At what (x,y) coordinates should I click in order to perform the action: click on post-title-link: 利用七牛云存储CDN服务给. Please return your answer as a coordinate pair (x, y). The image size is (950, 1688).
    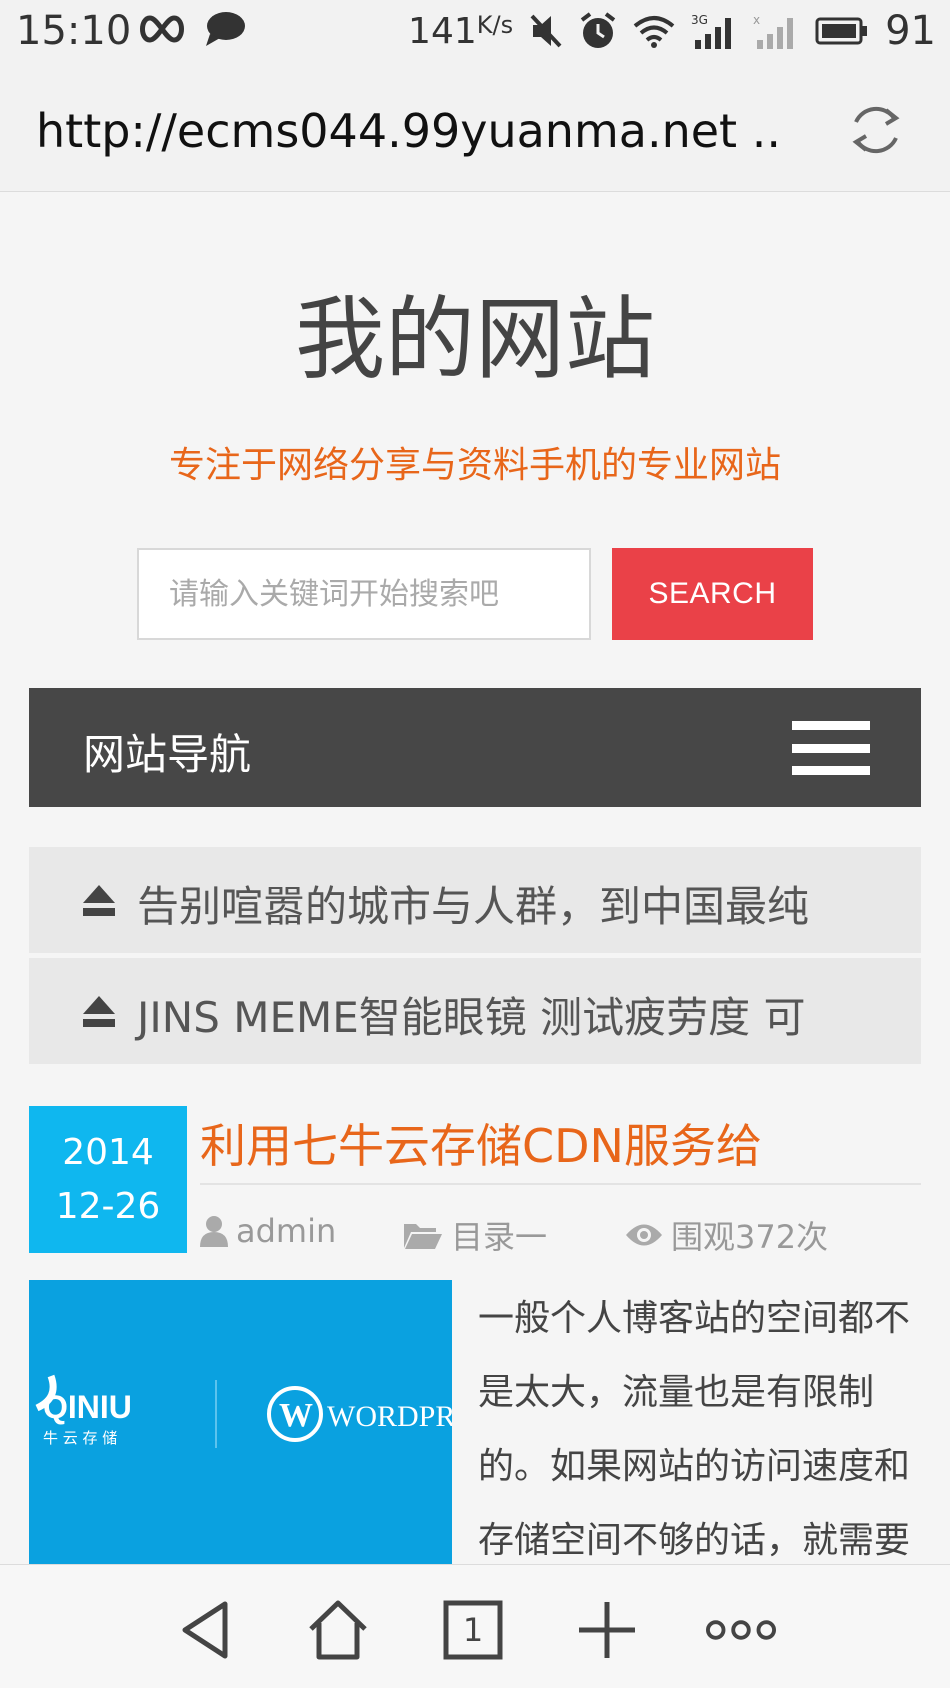
    Looking at the image, I should click on (481, 1143).